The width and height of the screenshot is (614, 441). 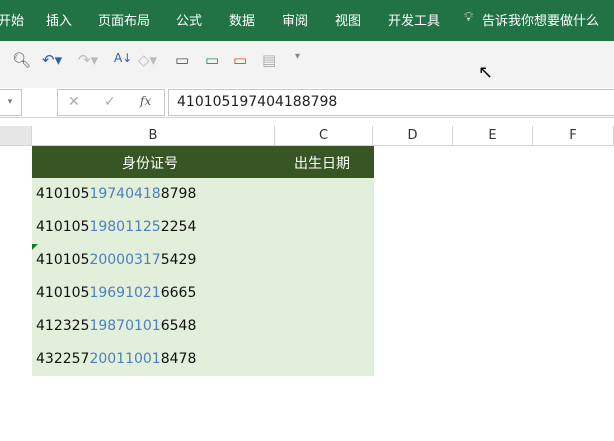 What do you see at coordinates (322, 163) in the screenshot?
I see `header-birth-date: 出生日期` at bounding box center [322, 163].